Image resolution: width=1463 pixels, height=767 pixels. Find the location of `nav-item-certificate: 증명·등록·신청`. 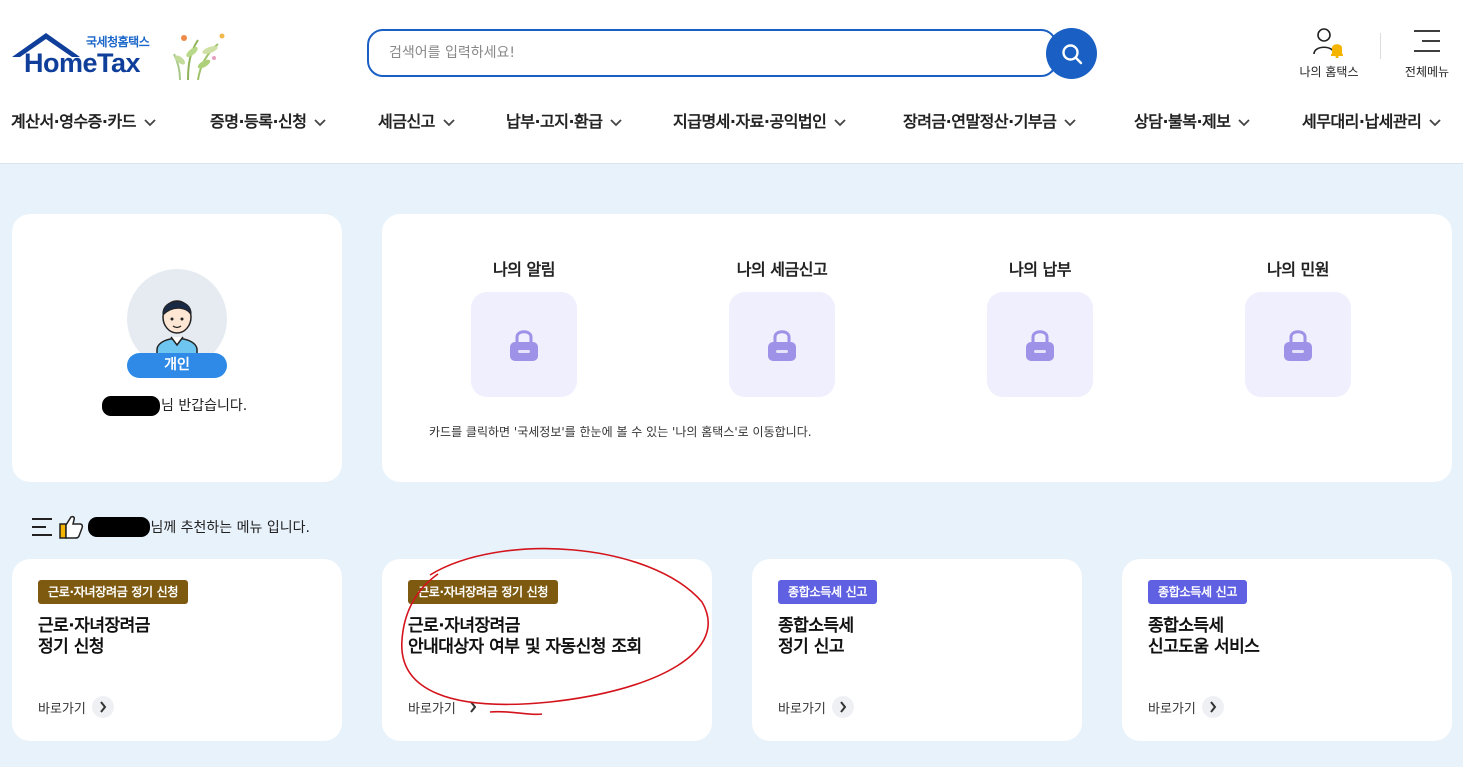

nav-item-certificate: 증명·등록·신청 is located at coordinates (268, 120).